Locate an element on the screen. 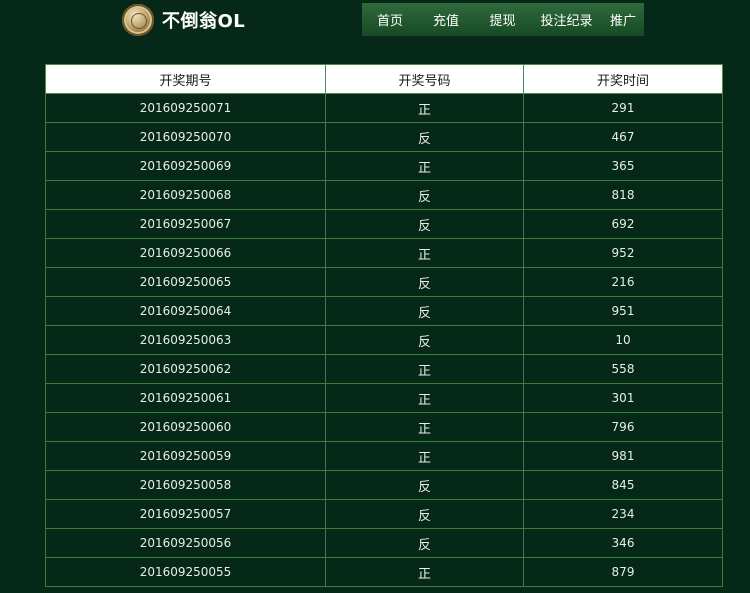 This screenshot has height=593, width=750. table-row: 201609250066 正 952 is located at coordinates (384, 253).